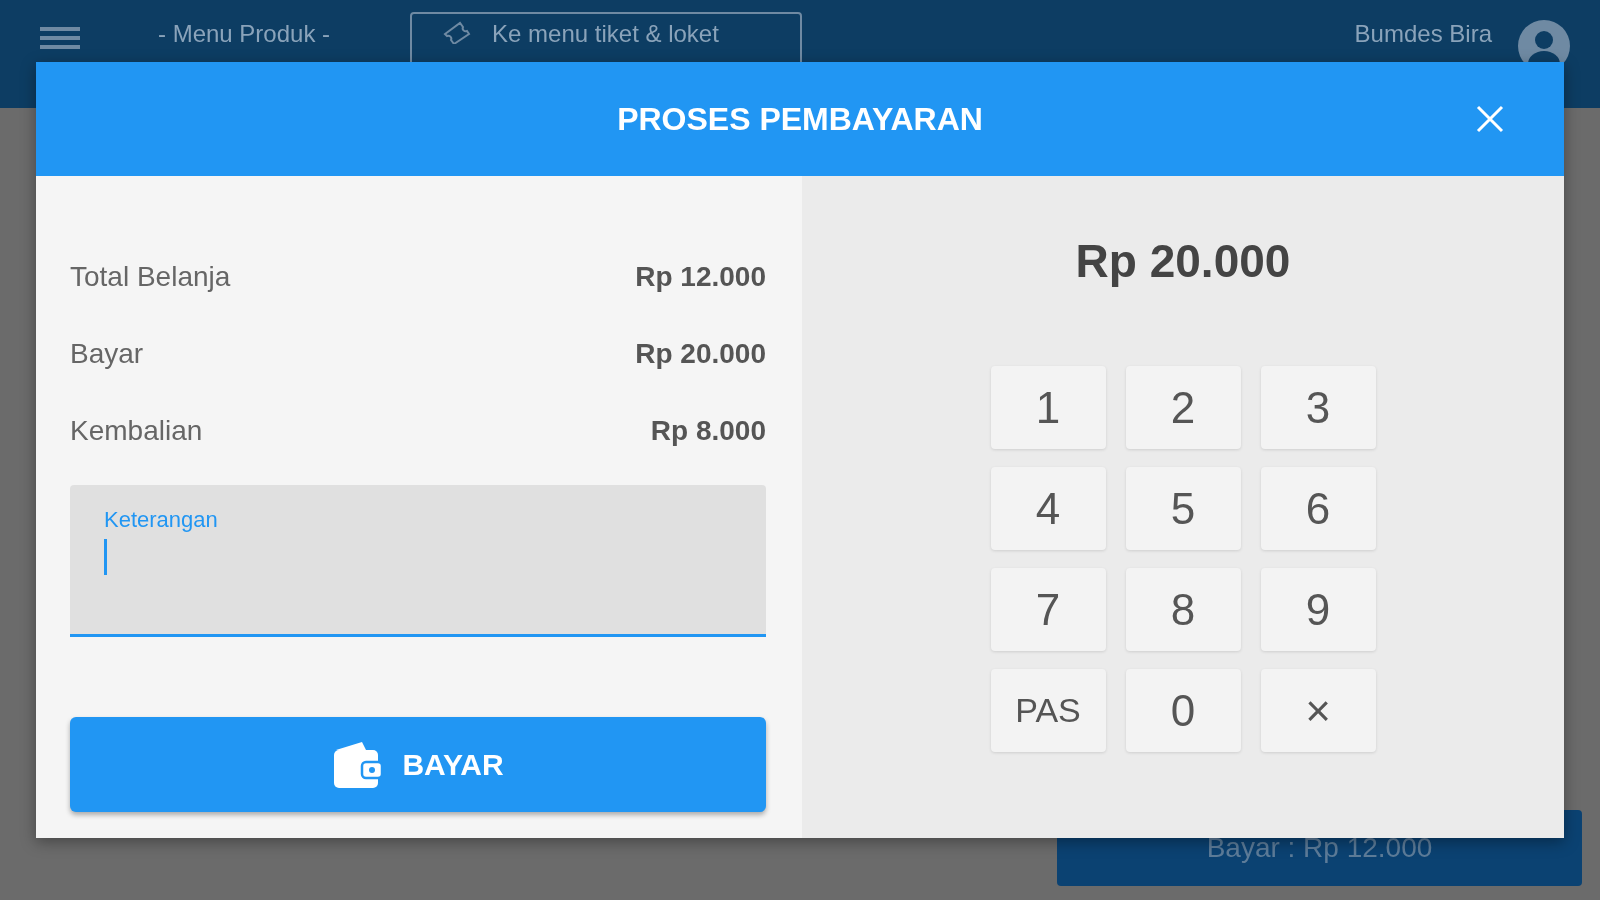 Image resolution: width=1600 pixels, height=900 pixels. What do you see at coordinates (1183, 261) in the screenshot?
I see `amount-display: Rp 20.000` at bounding box center [1183, 261].